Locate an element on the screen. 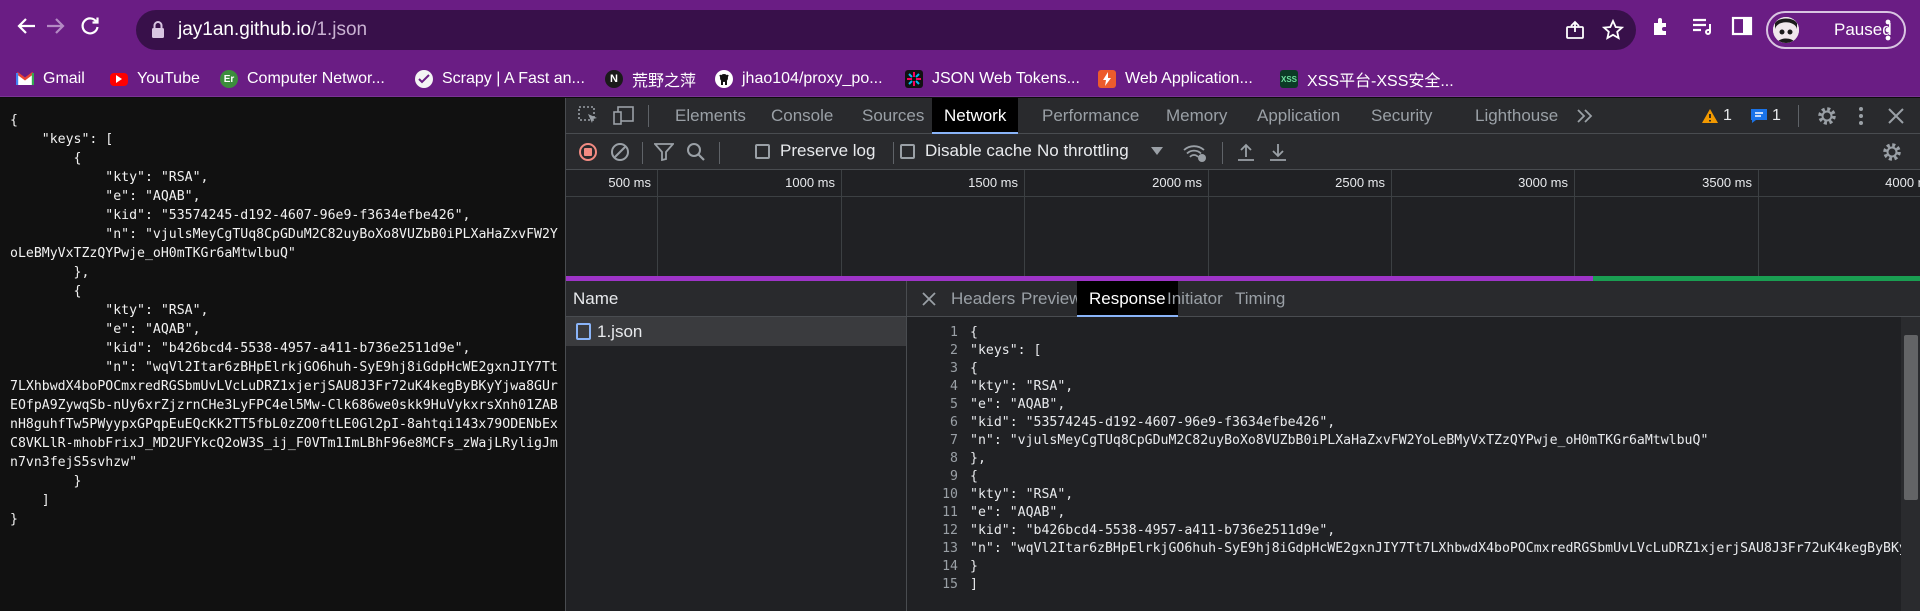  url-path: /1.json is located at coordinates (339, 29).